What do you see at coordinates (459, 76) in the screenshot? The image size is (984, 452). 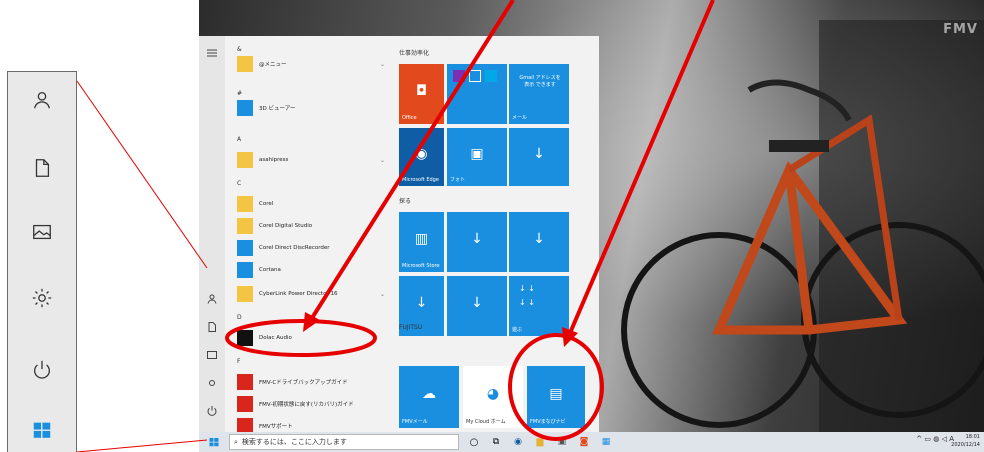 I see `onenote-icon` at bounding box center [459, 76].